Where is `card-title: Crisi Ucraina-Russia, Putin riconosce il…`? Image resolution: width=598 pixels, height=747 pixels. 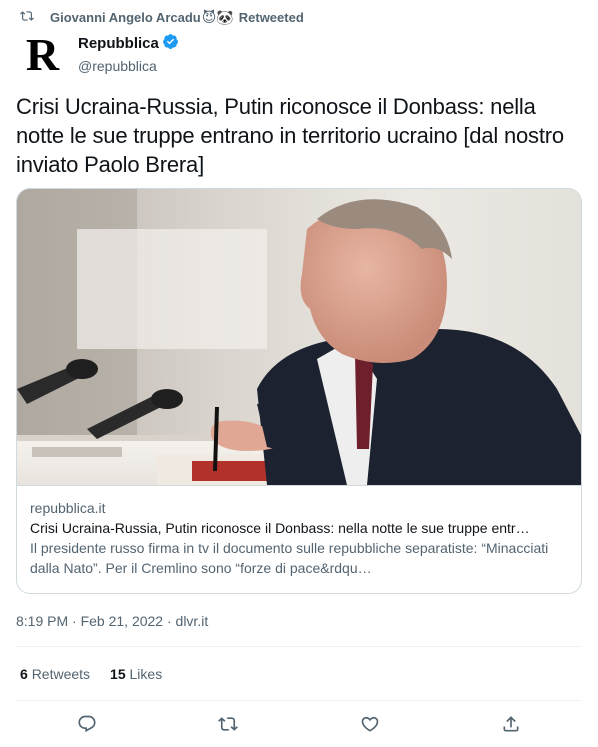 card-title: Crisi Ucraina-Russia, Putin riconosce il… is located at coordinates (280, 528).